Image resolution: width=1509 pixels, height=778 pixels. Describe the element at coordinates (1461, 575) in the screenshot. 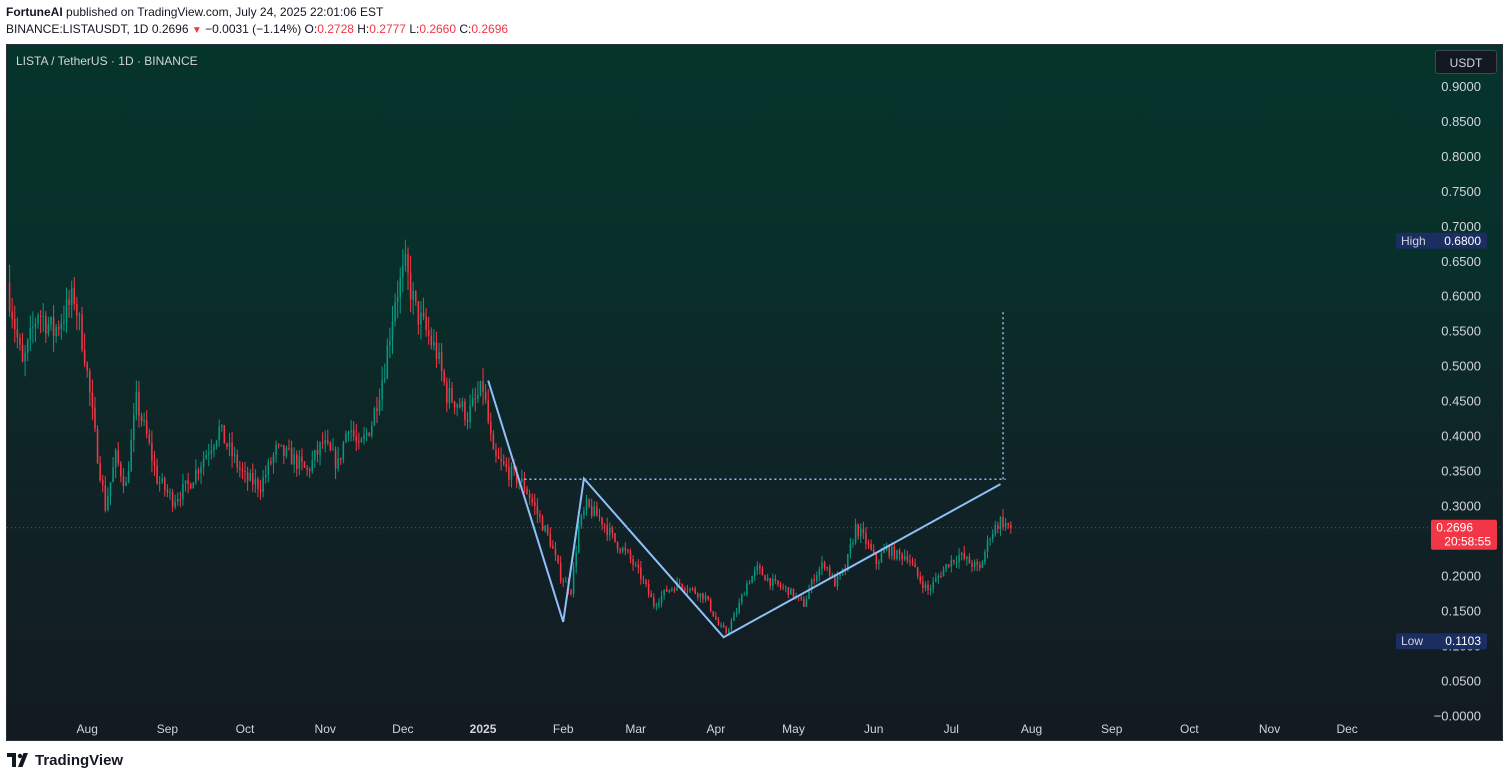

I see `price-tick-label: 0.2000` at that location.